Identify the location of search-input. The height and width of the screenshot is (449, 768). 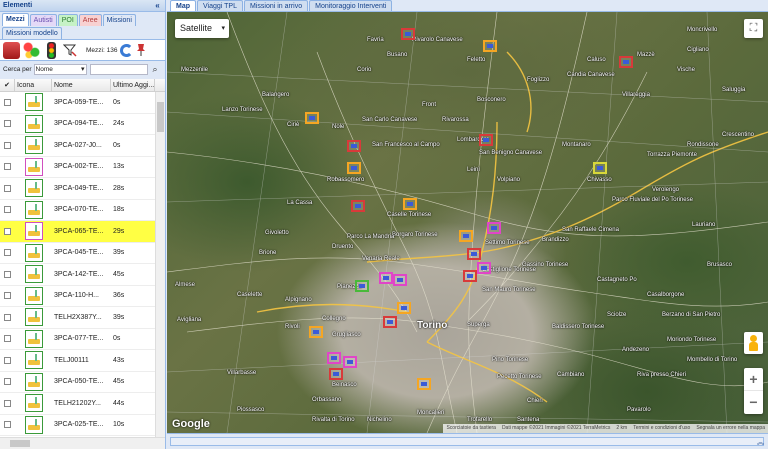
(118, 69).